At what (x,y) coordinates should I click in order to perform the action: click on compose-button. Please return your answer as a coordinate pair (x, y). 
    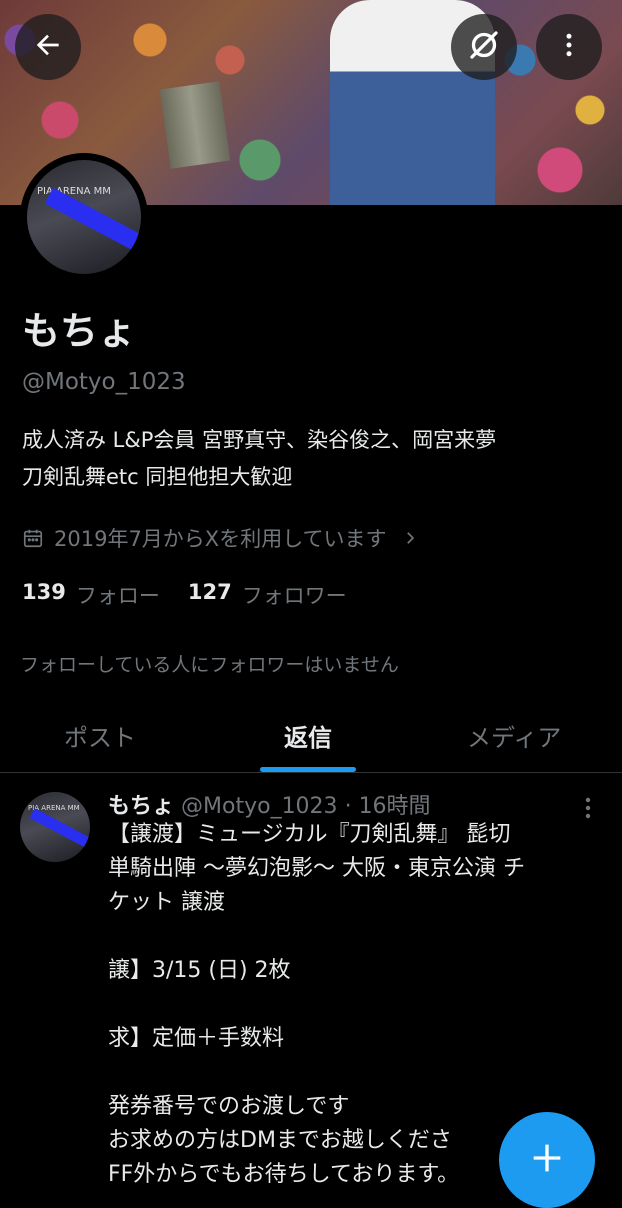
    Looking at the image, I should click on (547, 1160).